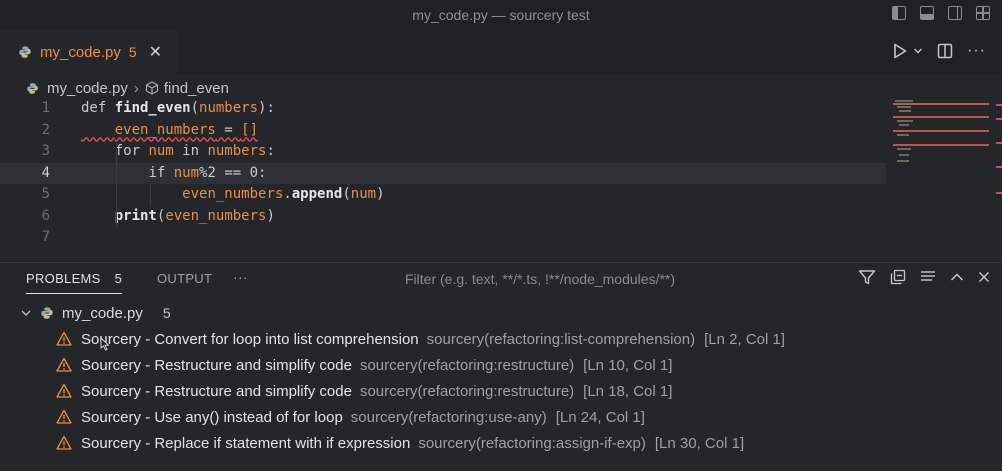 This screenshot has width=1002, height=471. What do you see at coordinates (943, 135) in the screenshot?
I see `minimap` at bounding box center [943, 135].